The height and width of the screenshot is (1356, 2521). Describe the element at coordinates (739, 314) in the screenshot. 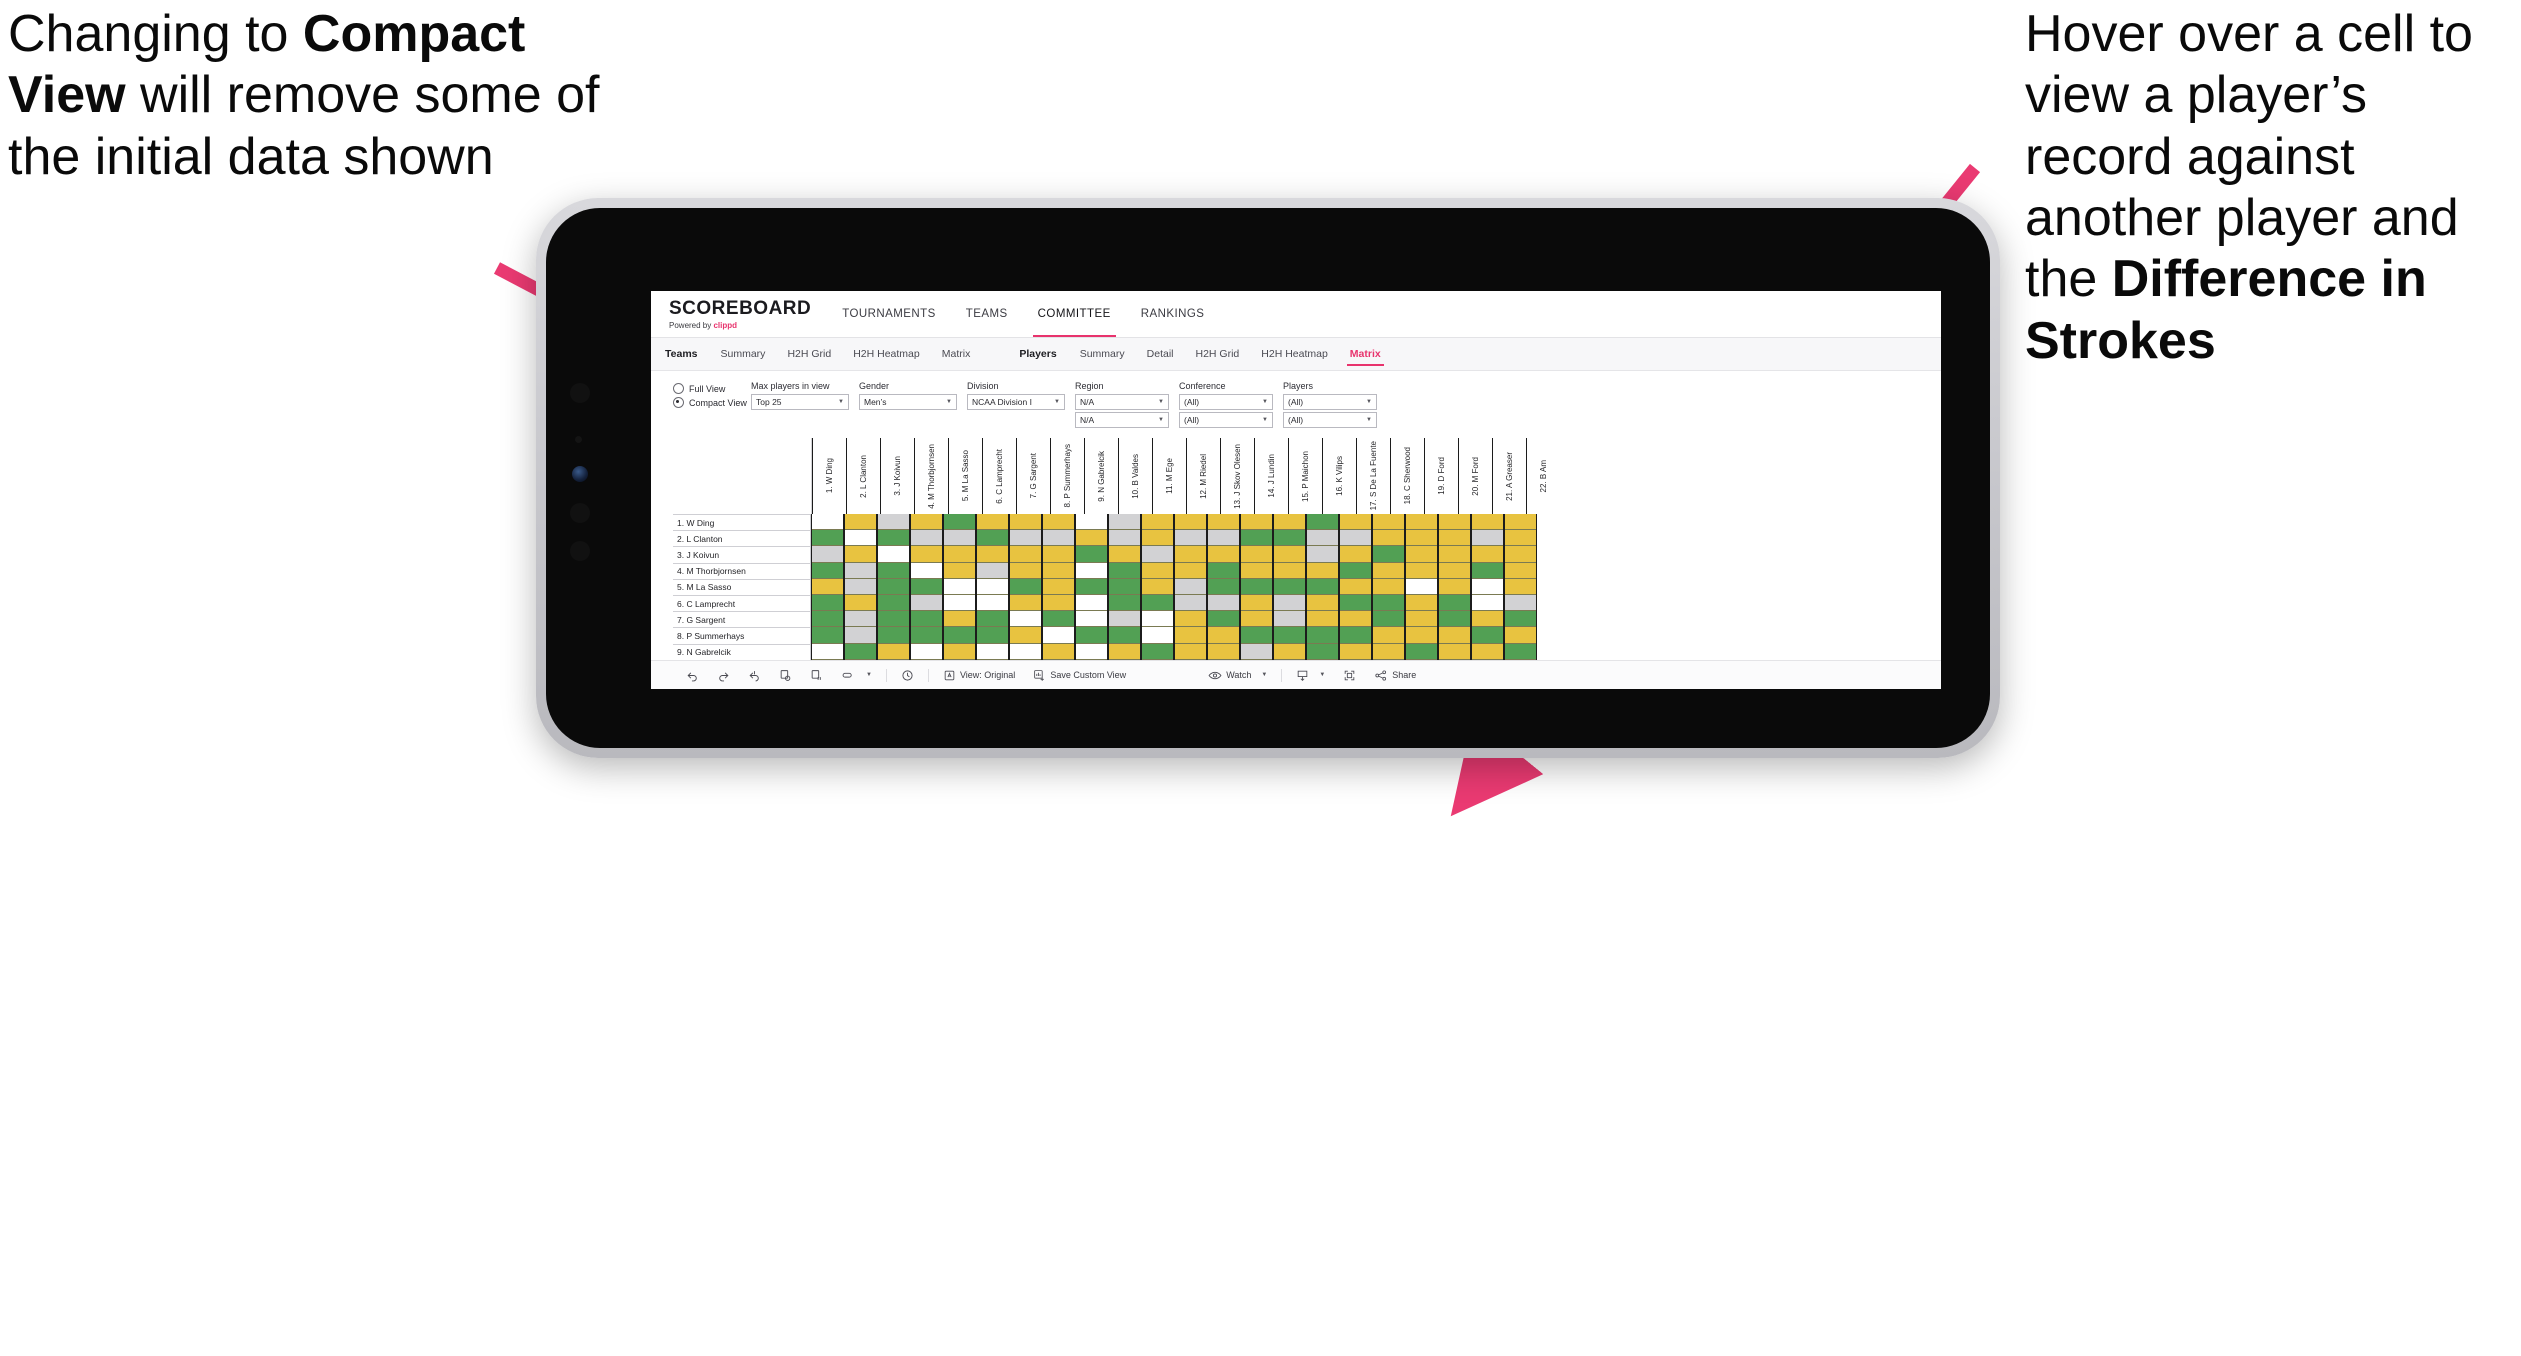

I see `brand-logo: SCOREBOARD Powered by clippd` at that location.